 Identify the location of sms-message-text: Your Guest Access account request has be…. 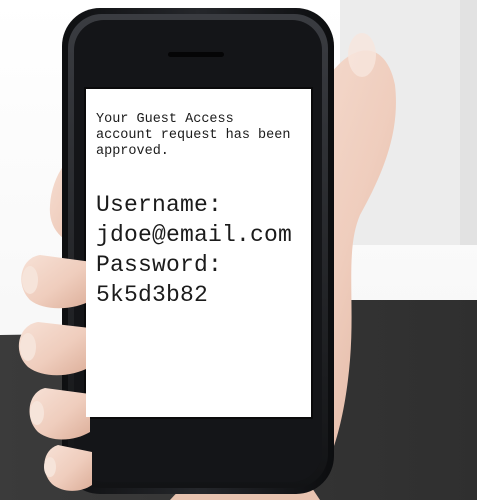
(193, 135).